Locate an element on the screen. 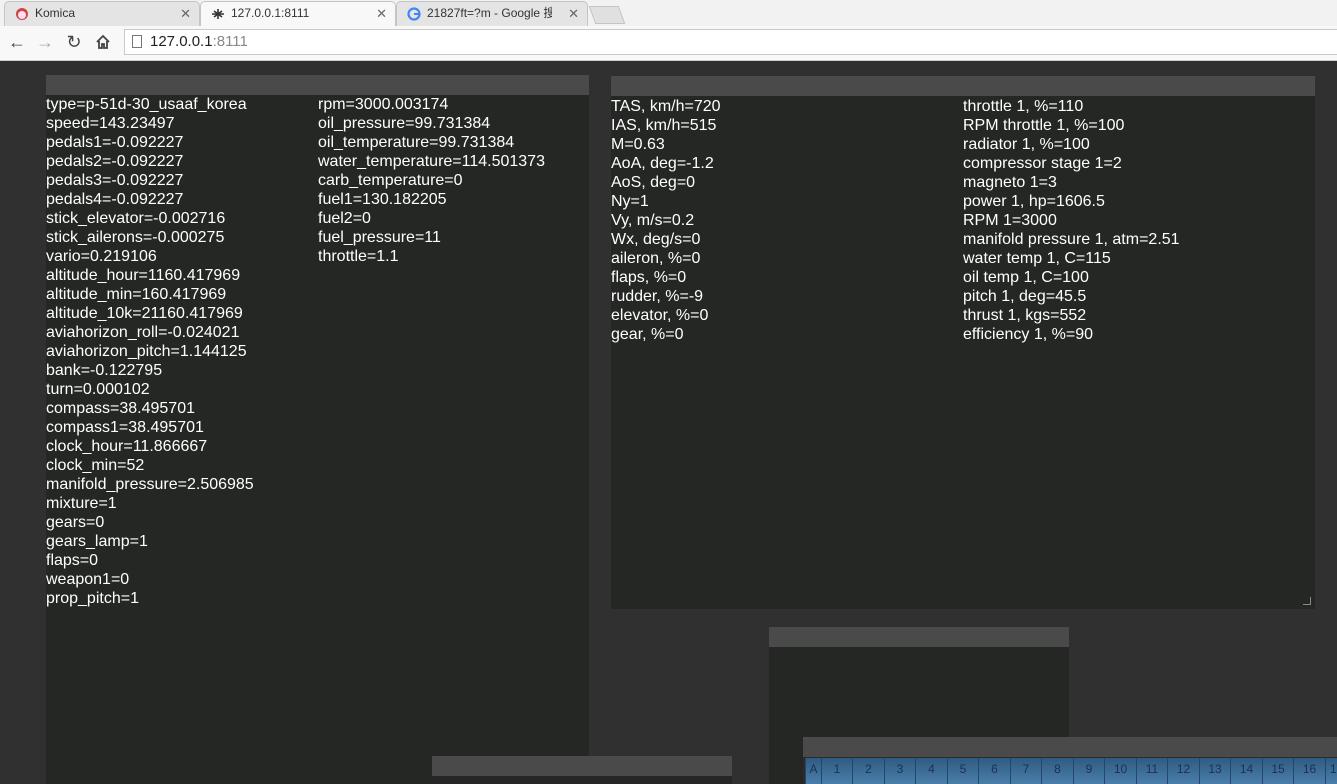 This screenshot has width=1337, height=784. state-line: AoS, deg=0 is located at coordinates (653, 182).